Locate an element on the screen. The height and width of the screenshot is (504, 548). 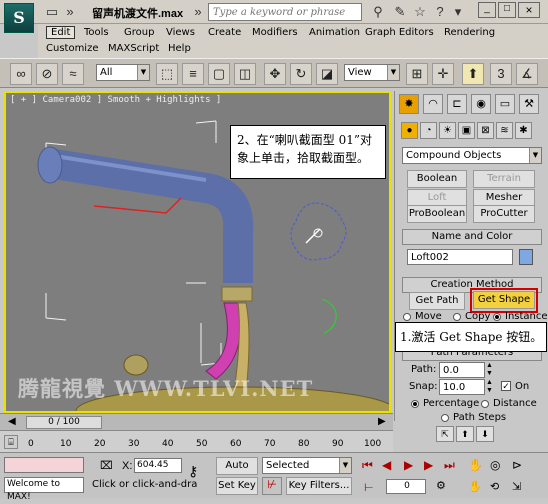
boolean-button: Boolean is located at coordinates (437, 179).